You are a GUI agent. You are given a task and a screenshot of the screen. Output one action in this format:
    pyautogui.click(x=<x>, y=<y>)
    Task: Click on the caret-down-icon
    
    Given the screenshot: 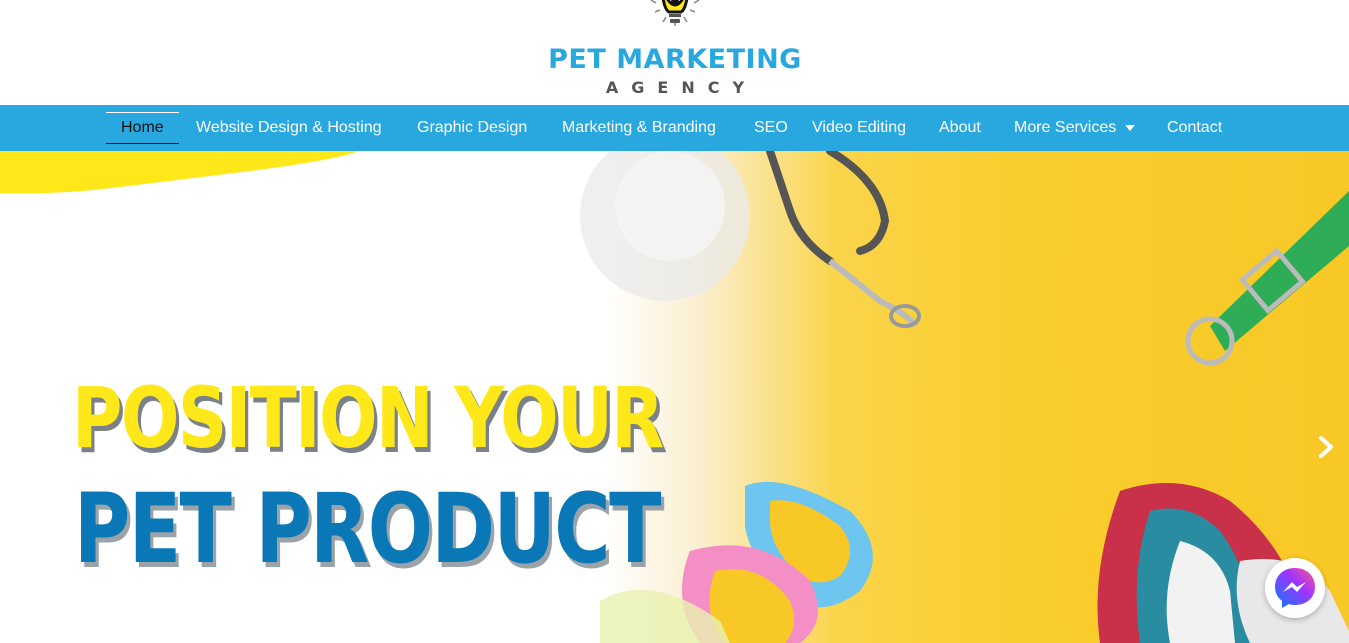 What is the action you would take?
    pyautogui.click(x=1130, y=127)
    